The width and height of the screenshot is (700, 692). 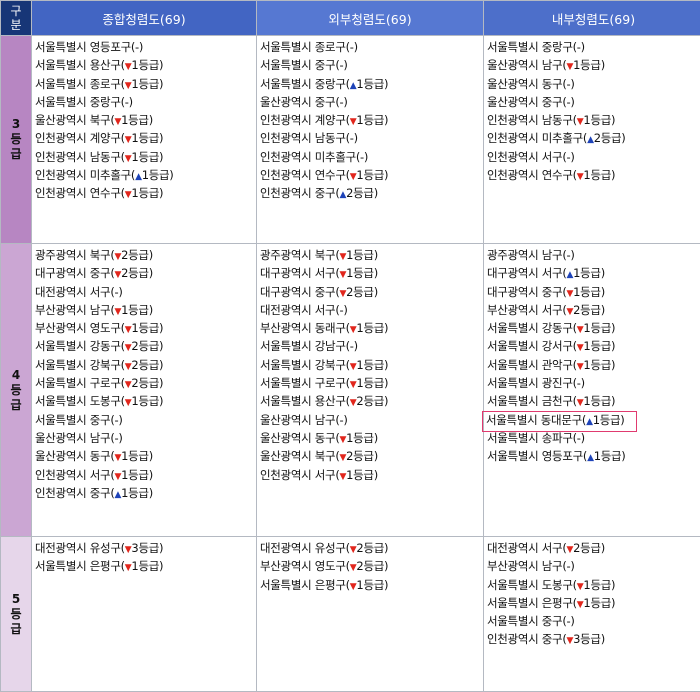 I want to click on item-text: 서울특별시 강동구(, so click(x=532, y=328).